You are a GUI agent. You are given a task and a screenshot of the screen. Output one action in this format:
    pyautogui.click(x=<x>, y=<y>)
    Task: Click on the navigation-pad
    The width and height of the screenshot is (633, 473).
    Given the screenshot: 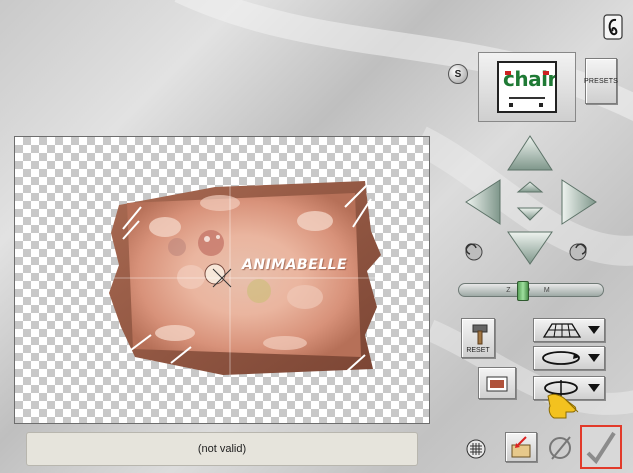 What is the action you would take?
    pyautogui.click(x=531, y=200)
    